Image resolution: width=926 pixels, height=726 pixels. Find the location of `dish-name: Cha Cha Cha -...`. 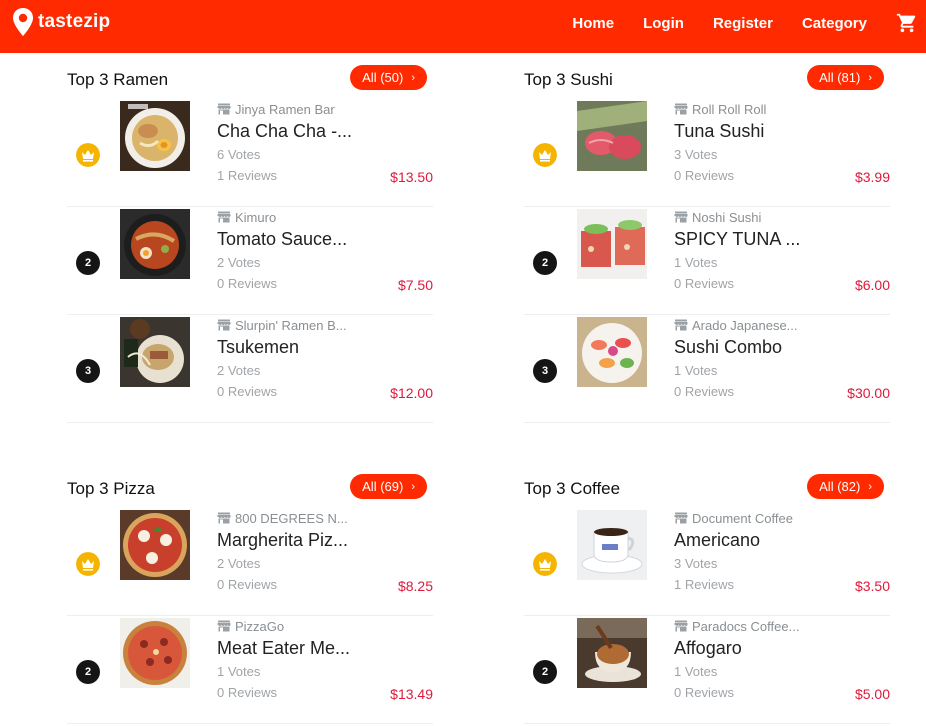

dish-name: Cha Cha Cha -... is located at coordinates (325, 133).